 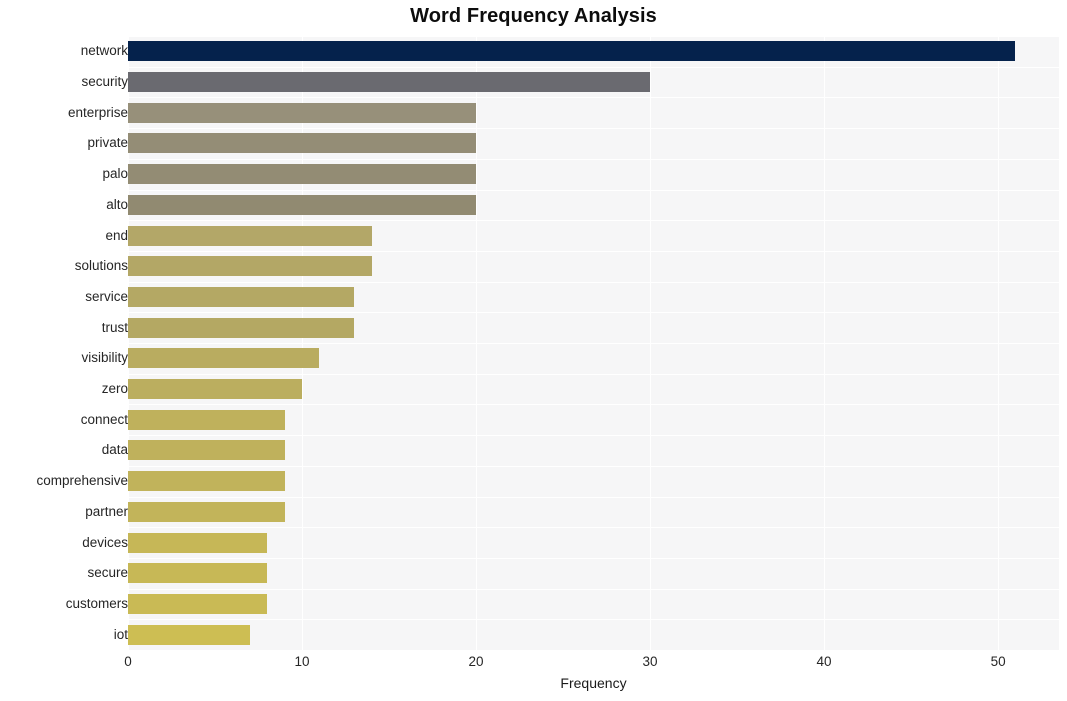 What do you see at coordinates (824, 661) in the screenshot?
I see `x-tick-label: 40` at bounding box center [824, 661].